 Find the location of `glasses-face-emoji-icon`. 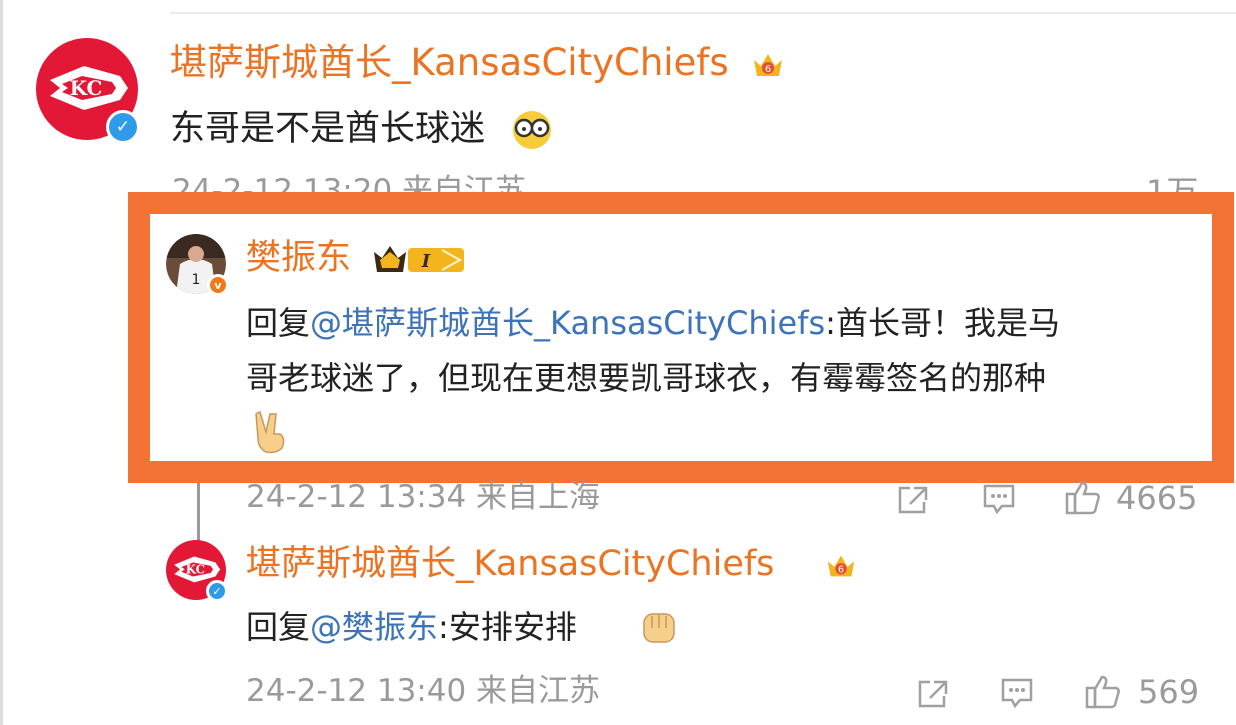

glasses-face-emoji-icon is located at coordinates (532, 130).